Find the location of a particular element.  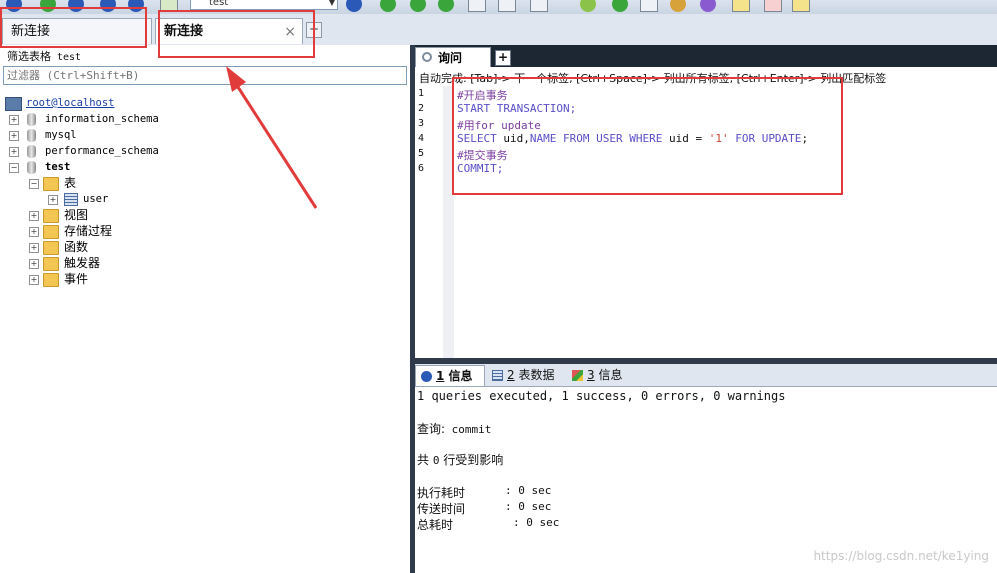

arrow-head is located at coordinates (236, 79).